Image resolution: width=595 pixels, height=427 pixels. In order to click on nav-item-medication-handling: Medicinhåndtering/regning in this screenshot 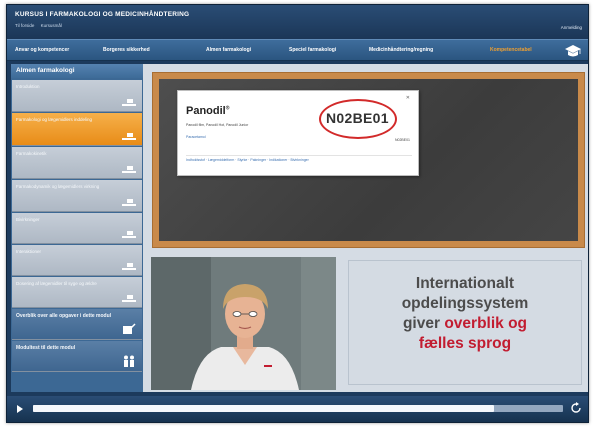, I will do `click(401, 50)`.